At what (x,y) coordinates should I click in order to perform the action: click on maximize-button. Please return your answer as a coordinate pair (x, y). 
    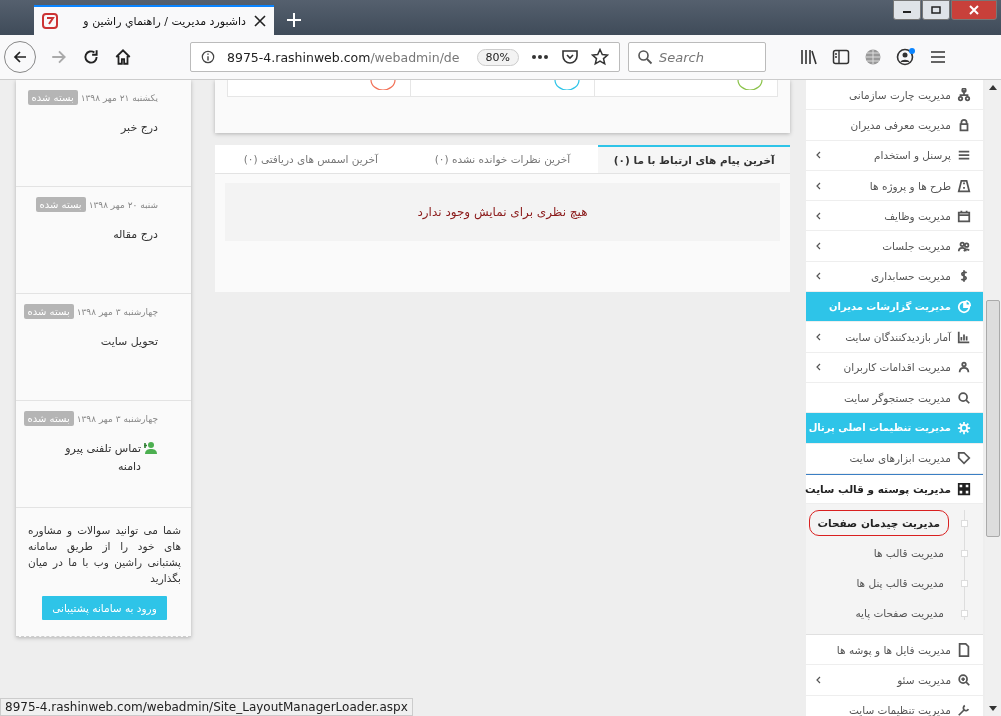
    Looking at the image, I should click on (936, 10).